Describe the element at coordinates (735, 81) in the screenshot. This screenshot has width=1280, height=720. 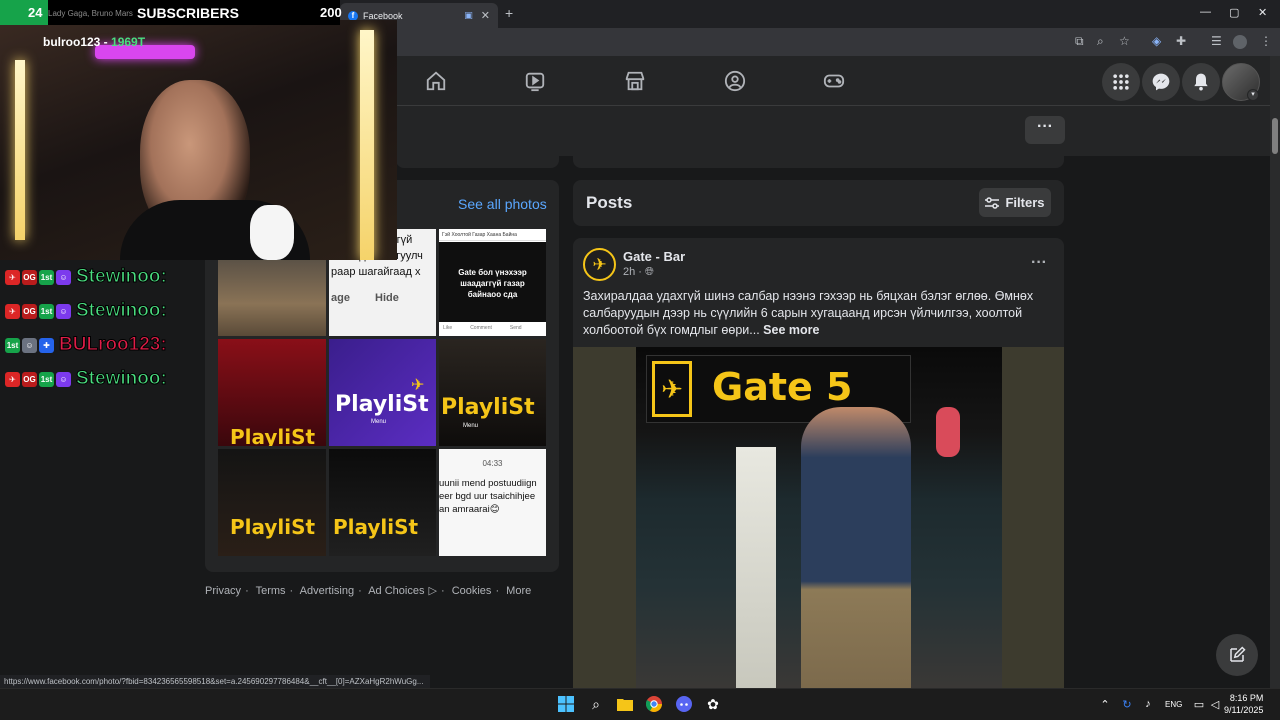
I see `nav-groups-icon` at that location.